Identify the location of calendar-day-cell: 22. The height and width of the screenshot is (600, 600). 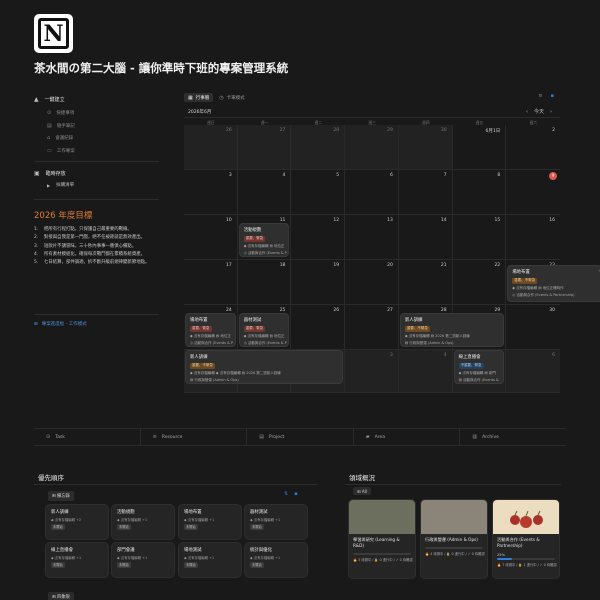
(479, 282).